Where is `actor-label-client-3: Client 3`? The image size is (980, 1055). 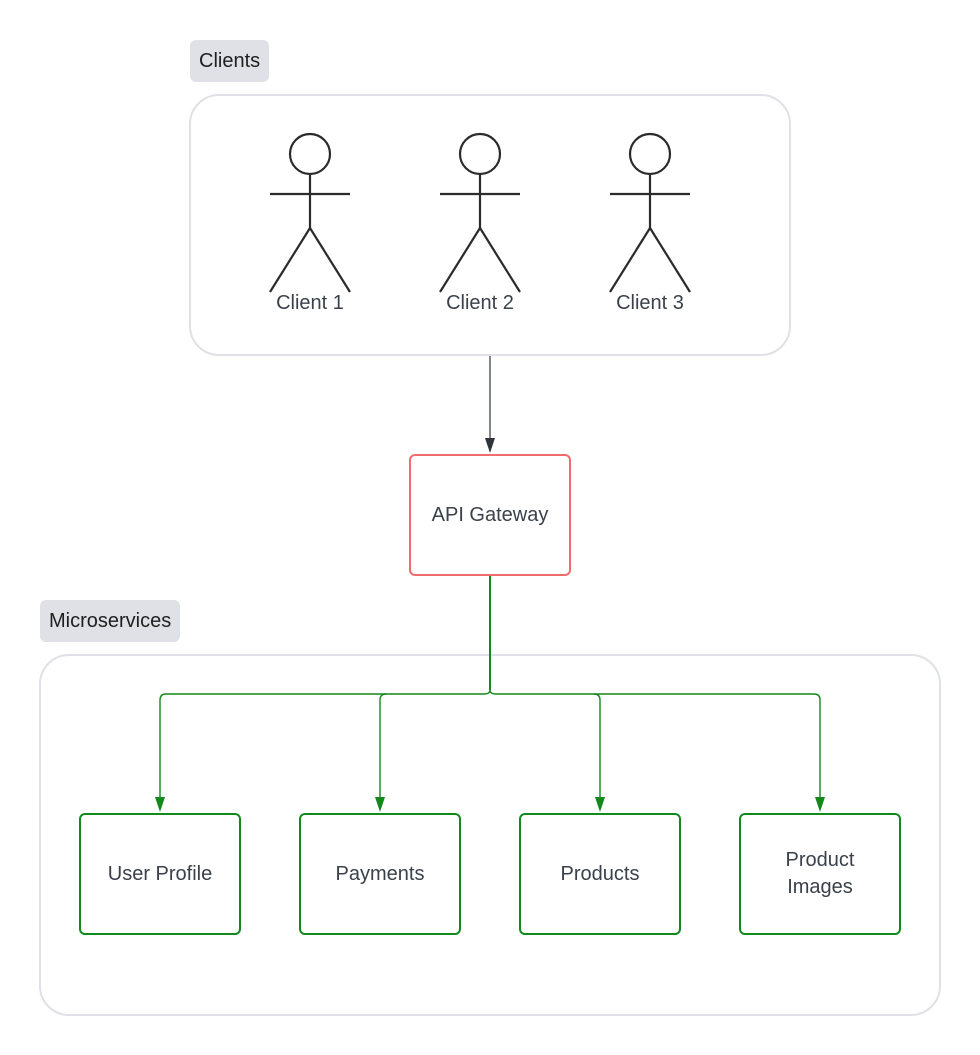 actor-label-client-3: Client 3 is located at coordinates (650, 303).